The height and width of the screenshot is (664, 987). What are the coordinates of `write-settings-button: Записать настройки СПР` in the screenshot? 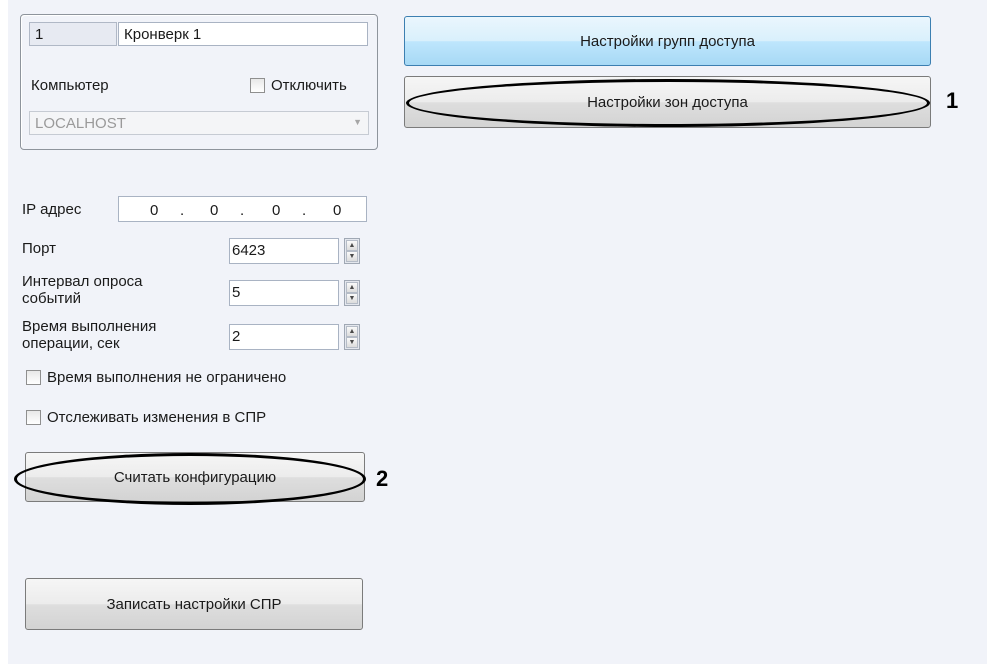 It's located at (194, 604).